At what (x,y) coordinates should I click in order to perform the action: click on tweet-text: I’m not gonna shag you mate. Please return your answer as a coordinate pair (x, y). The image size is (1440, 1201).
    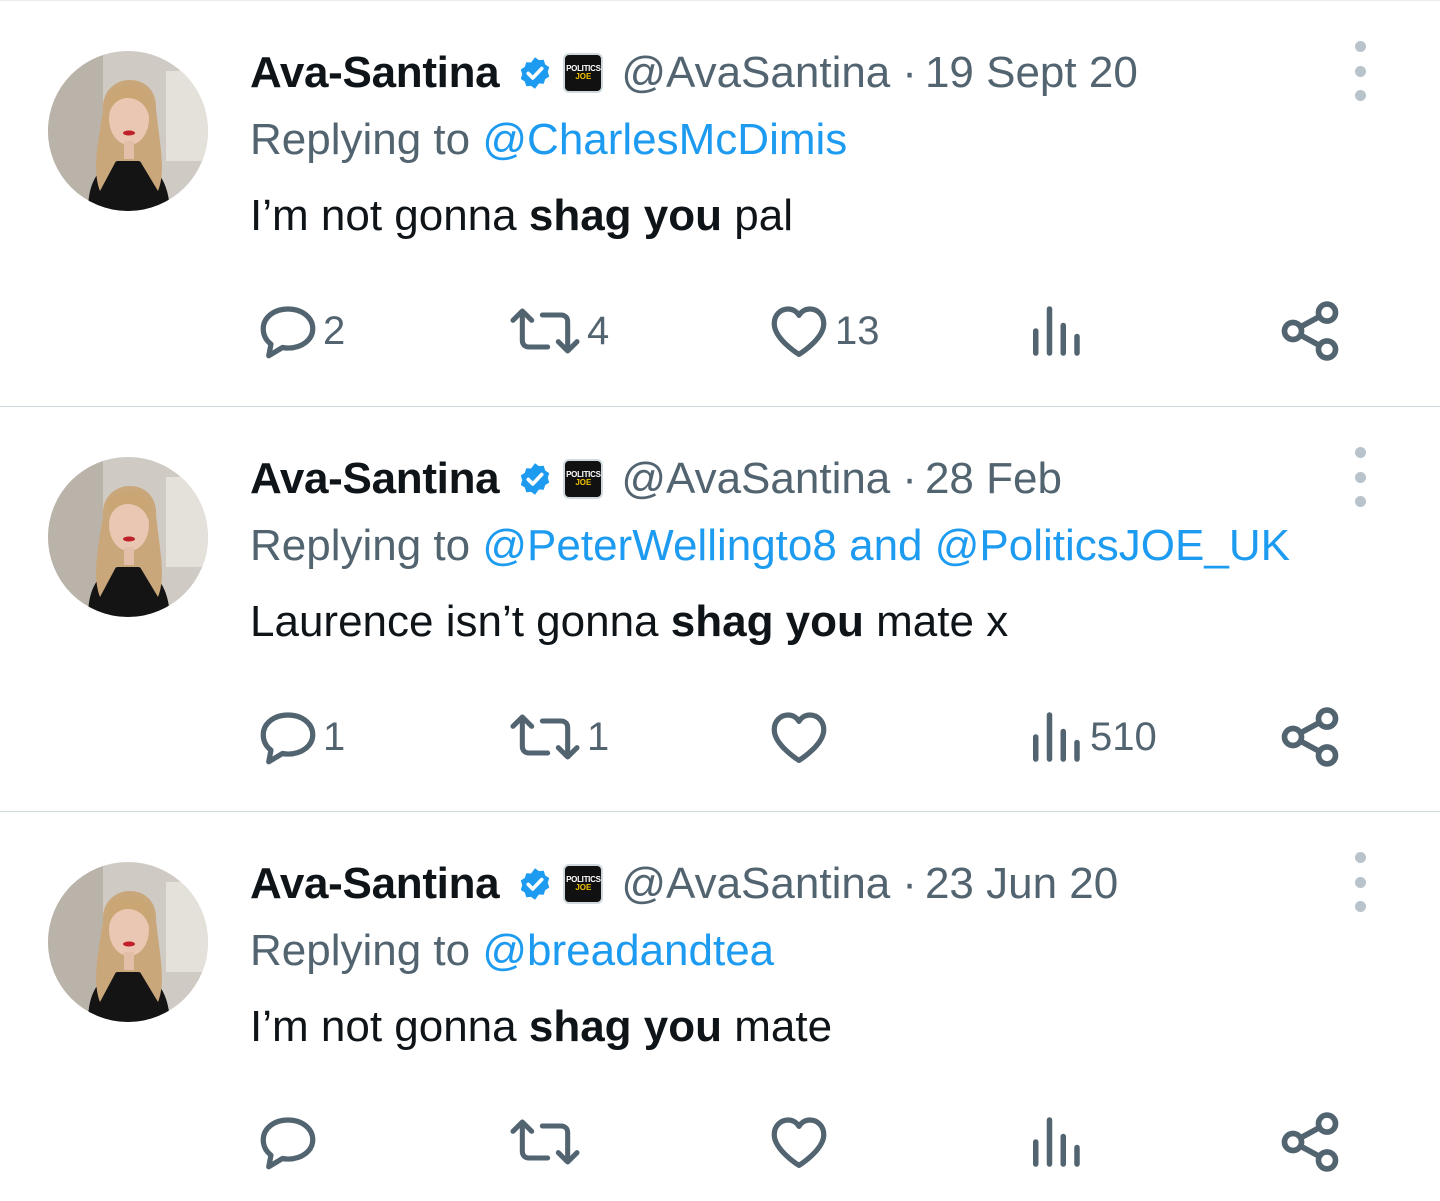
    Looking at the image, I should click on (541, 1027).